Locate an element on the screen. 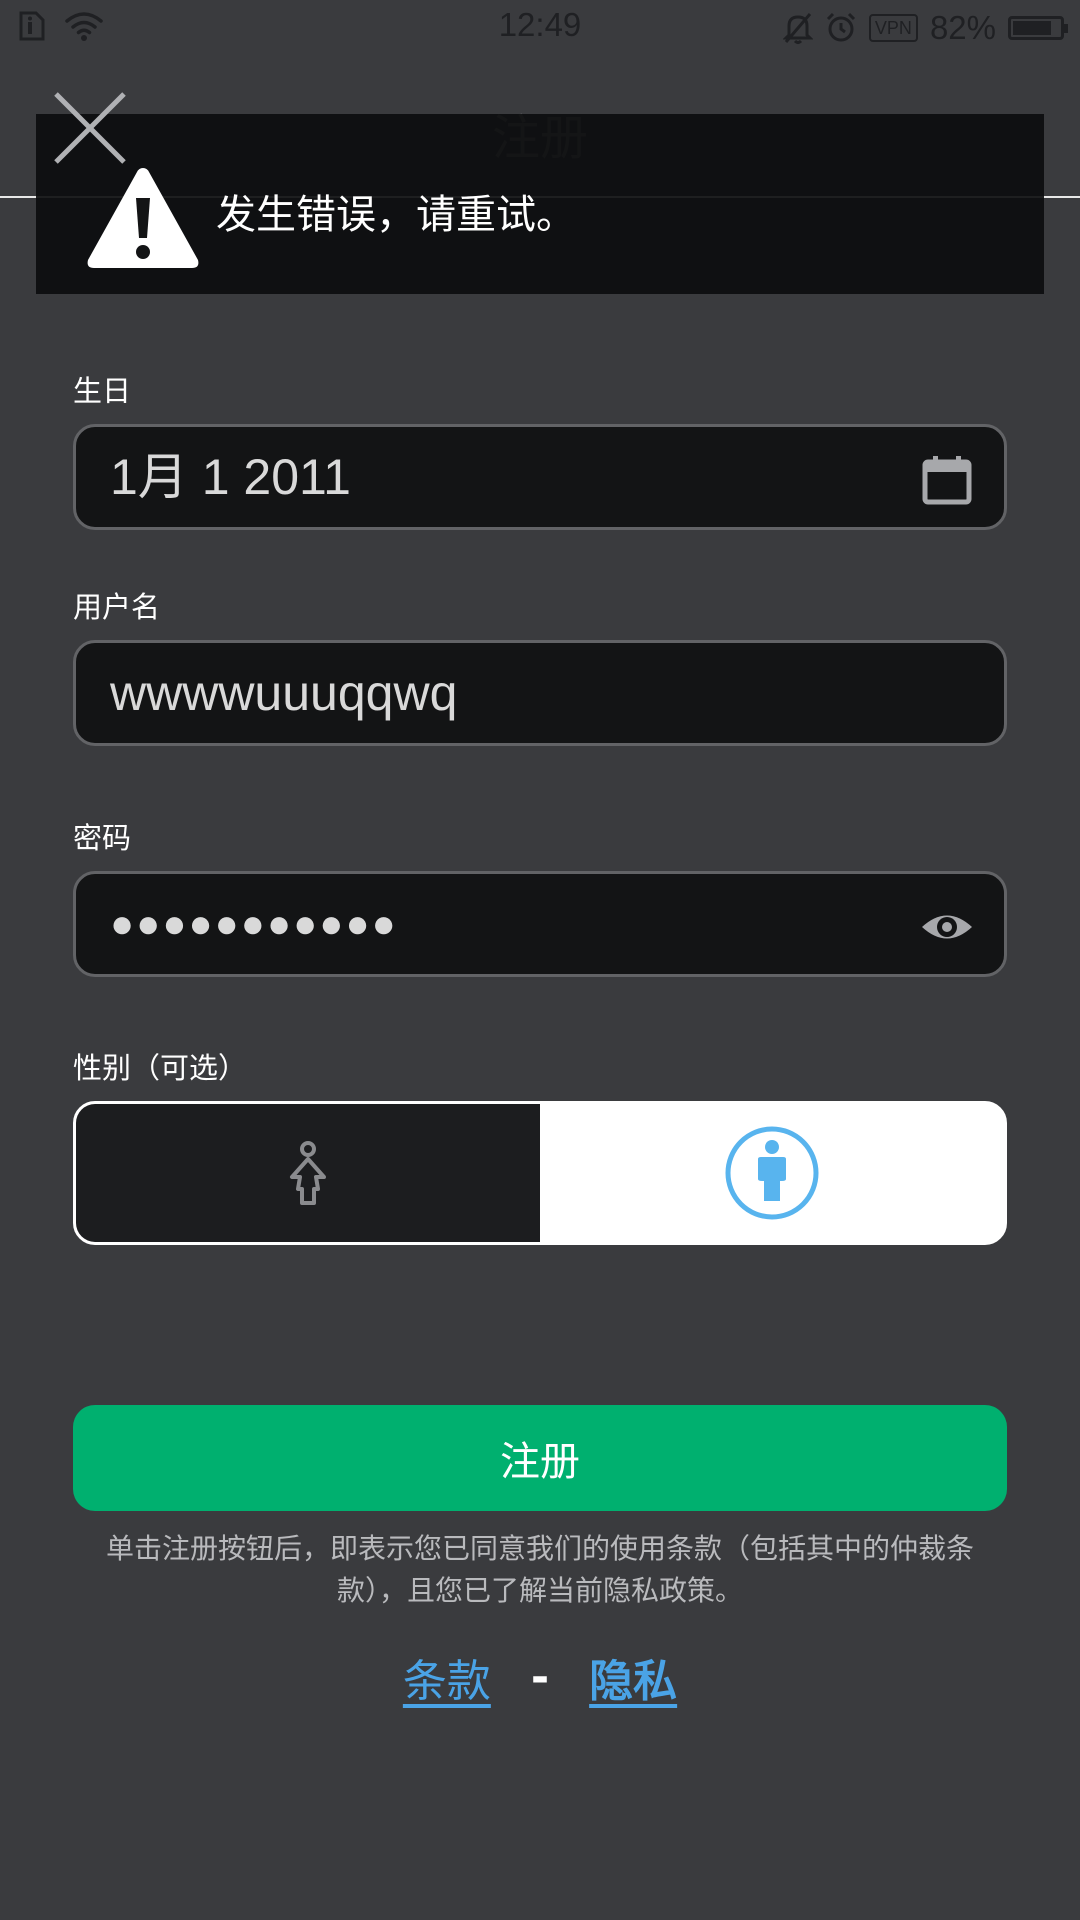 The height and width of the screenshot is (1920, 1080). battery-icon is located at coordinates (1038, 28).